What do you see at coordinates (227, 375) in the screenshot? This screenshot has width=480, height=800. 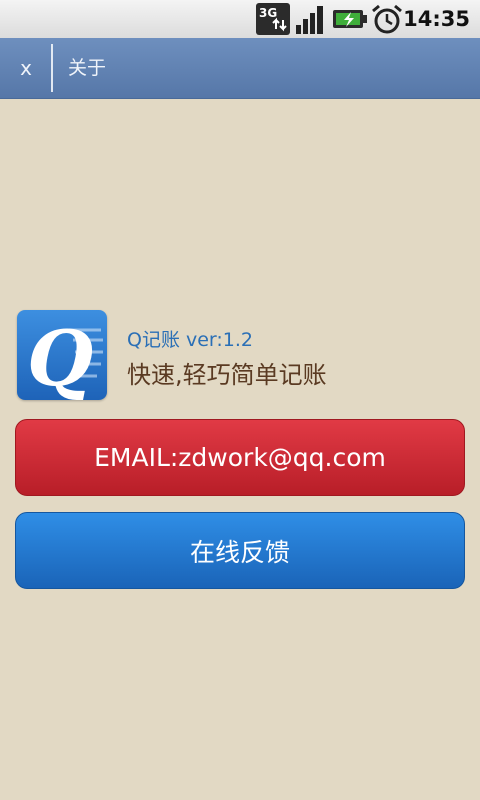 I see `app-slogan: 快速,轻巧简单记账` at bounding box center [227, 375].